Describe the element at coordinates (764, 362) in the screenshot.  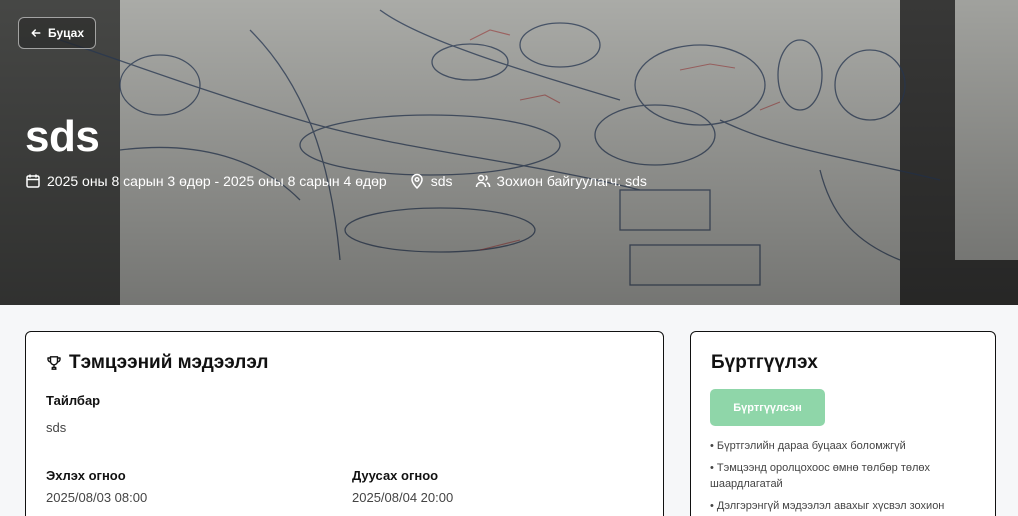
I see `registration-title: Бүртгүүлэх` at that location.